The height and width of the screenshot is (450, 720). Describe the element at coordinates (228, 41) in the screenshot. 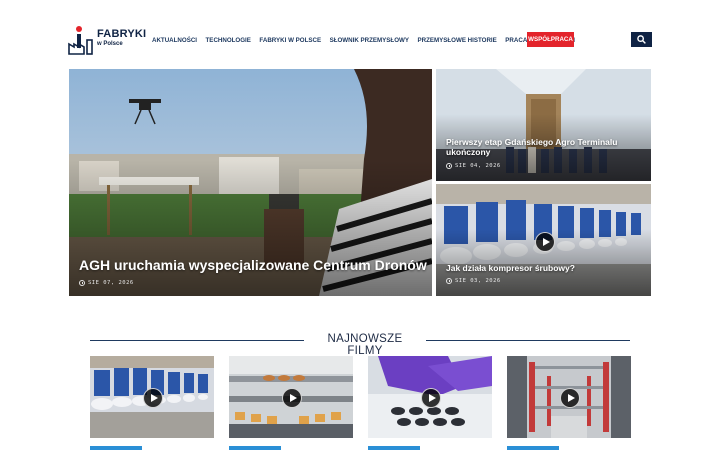

I see `nav-item-technologie: TECHNOLOGIE` at that location.